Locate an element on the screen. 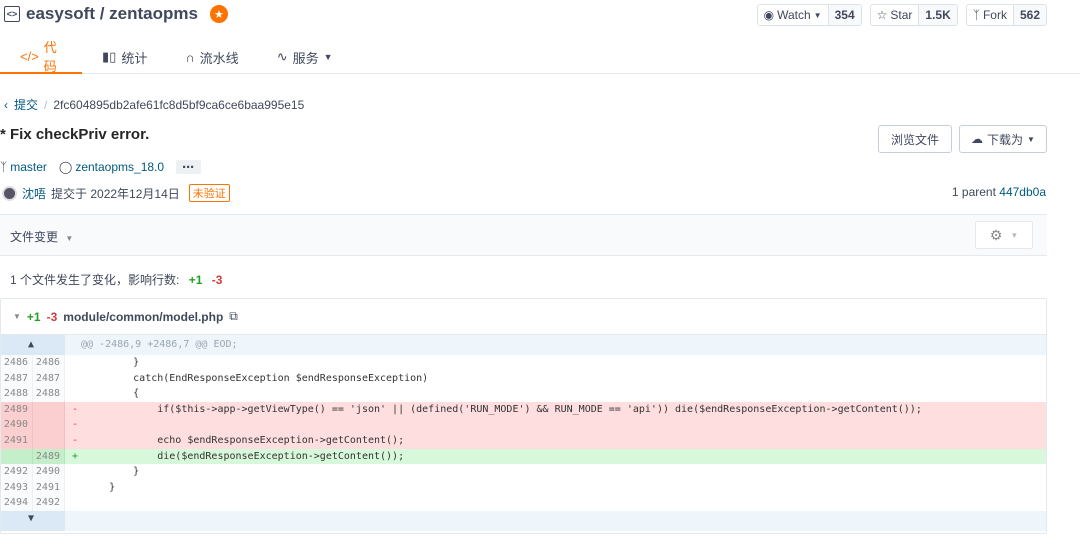  code-repo-icon: <> is located at coordinates (12, 14).